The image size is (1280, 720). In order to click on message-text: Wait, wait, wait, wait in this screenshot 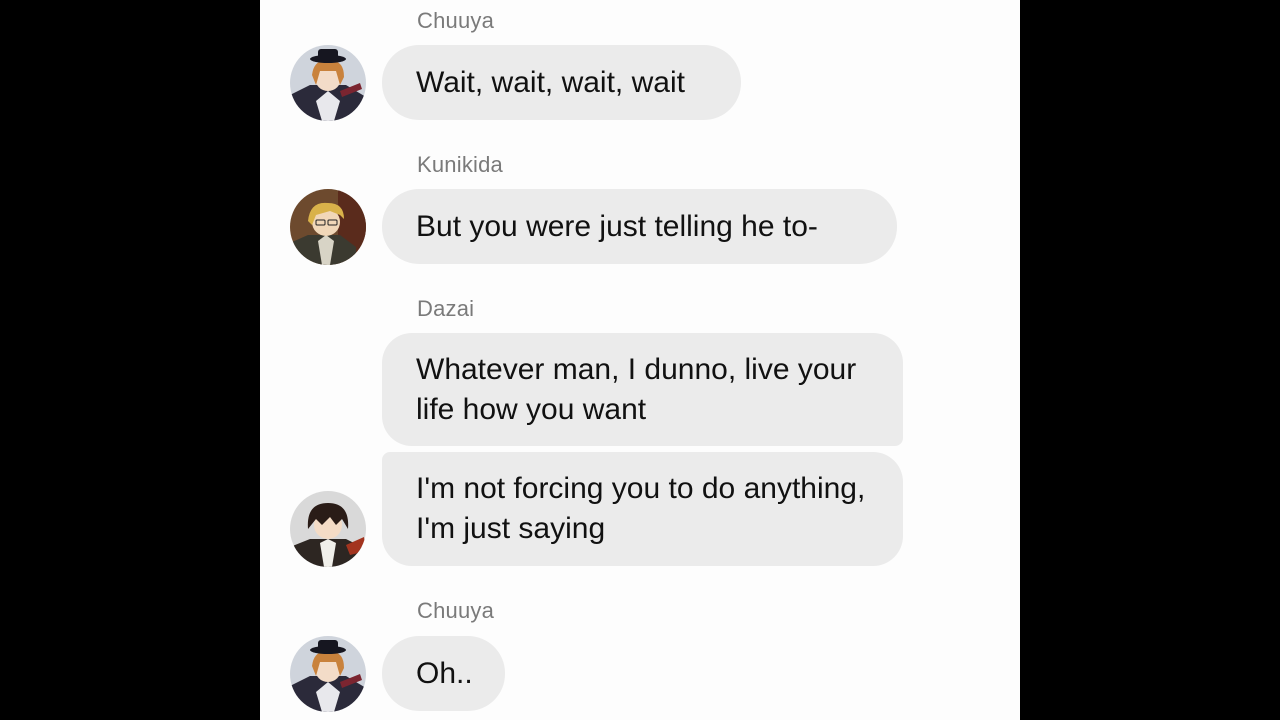, I will do `click(550, 82)`.